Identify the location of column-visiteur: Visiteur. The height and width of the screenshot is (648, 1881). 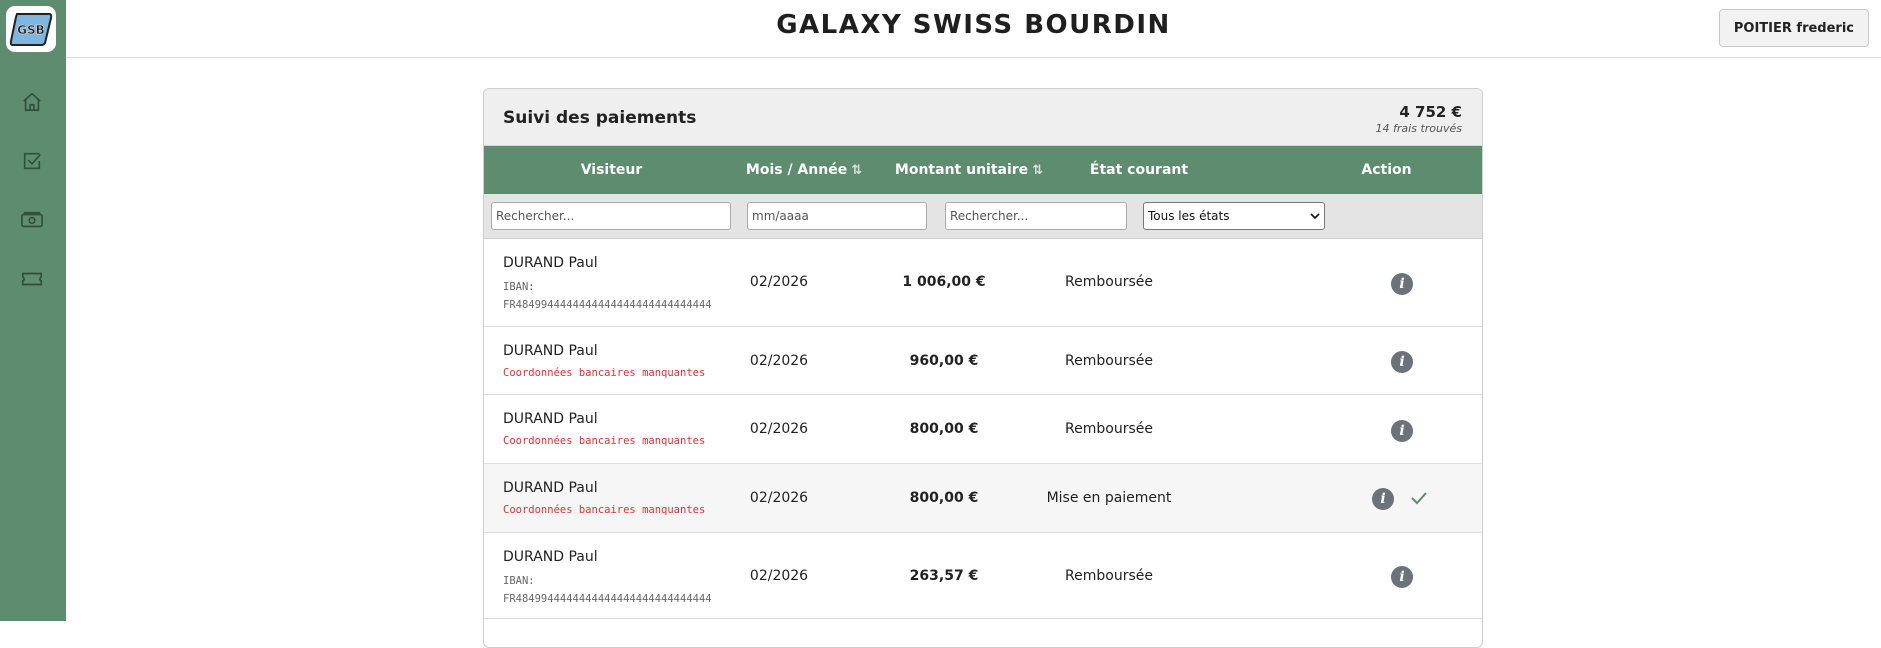
(611, 170).